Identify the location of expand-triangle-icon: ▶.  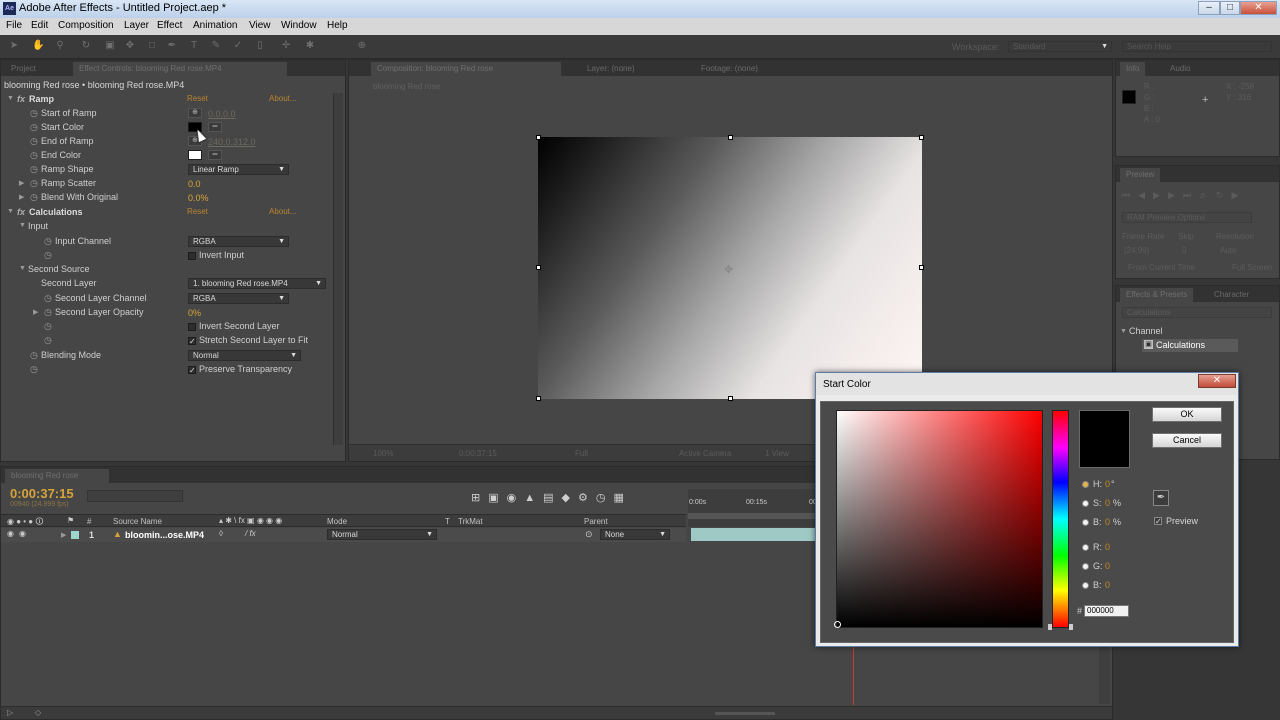
(21, 183).